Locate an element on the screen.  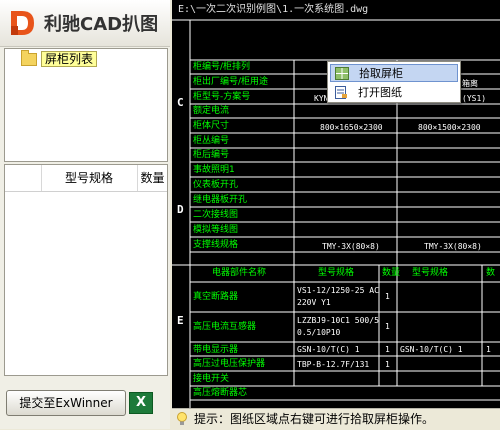
status-hint: 提示：图纸区域点右键可进行拾取屏柜操作。 is located at coordinates (314, 419).